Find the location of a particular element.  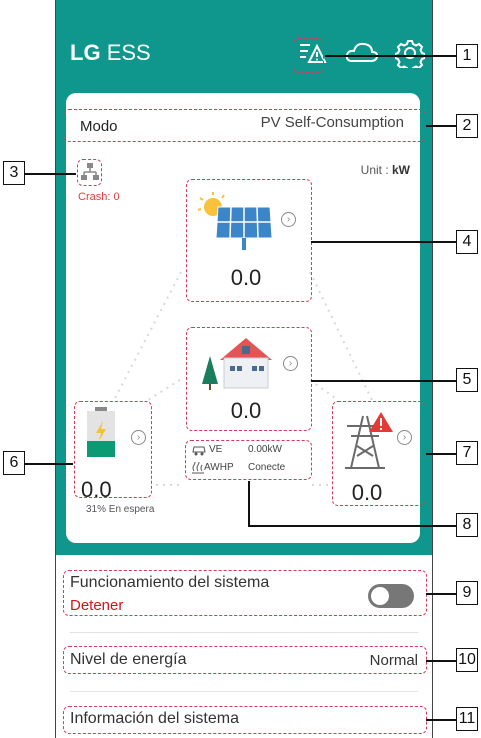

callout-8: 8 is located at coordinates (467, 525).